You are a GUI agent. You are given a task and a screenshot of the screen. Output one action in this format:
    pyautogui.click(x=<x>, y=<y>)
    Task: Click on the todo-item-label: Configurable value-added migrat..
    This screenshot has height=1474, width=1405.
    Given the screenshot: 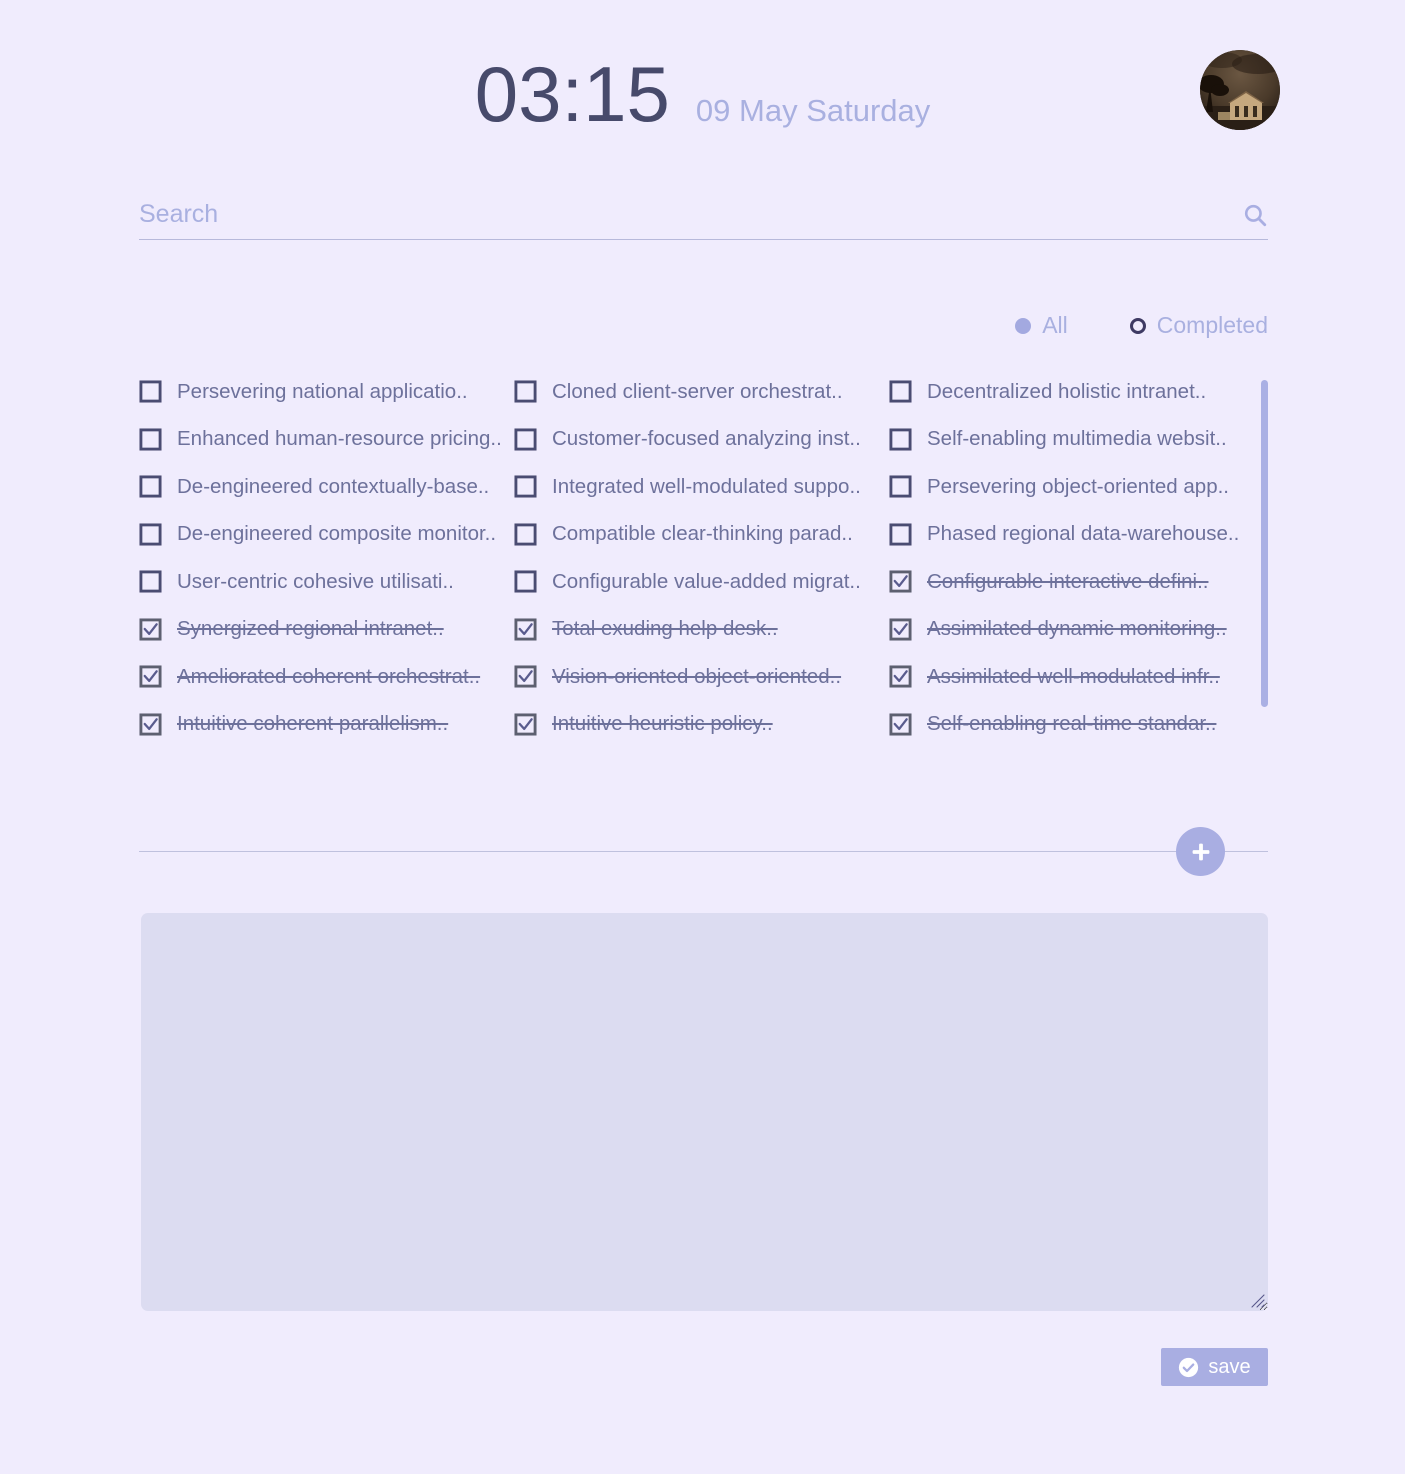 What is the action you would take?
    pyautogui.click(x=706, y=581)
    